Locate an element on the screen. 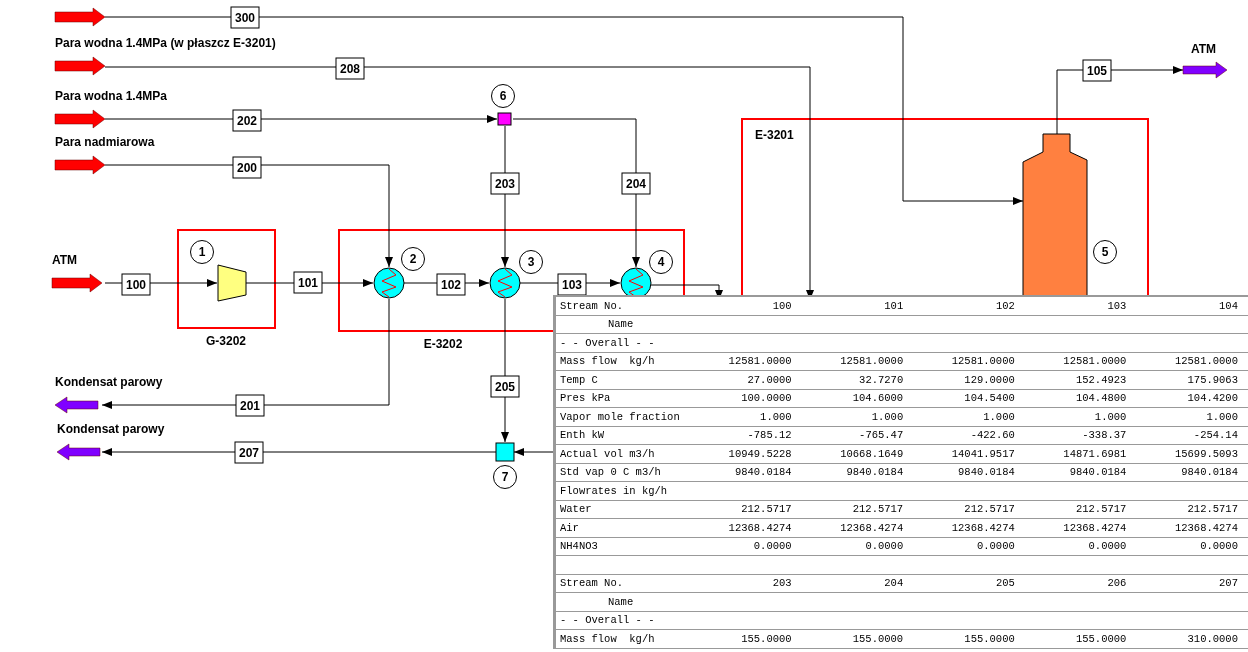 The image size is (1248, 652). table-cell-text: 104.6000 is located at coordinates (877, 398).